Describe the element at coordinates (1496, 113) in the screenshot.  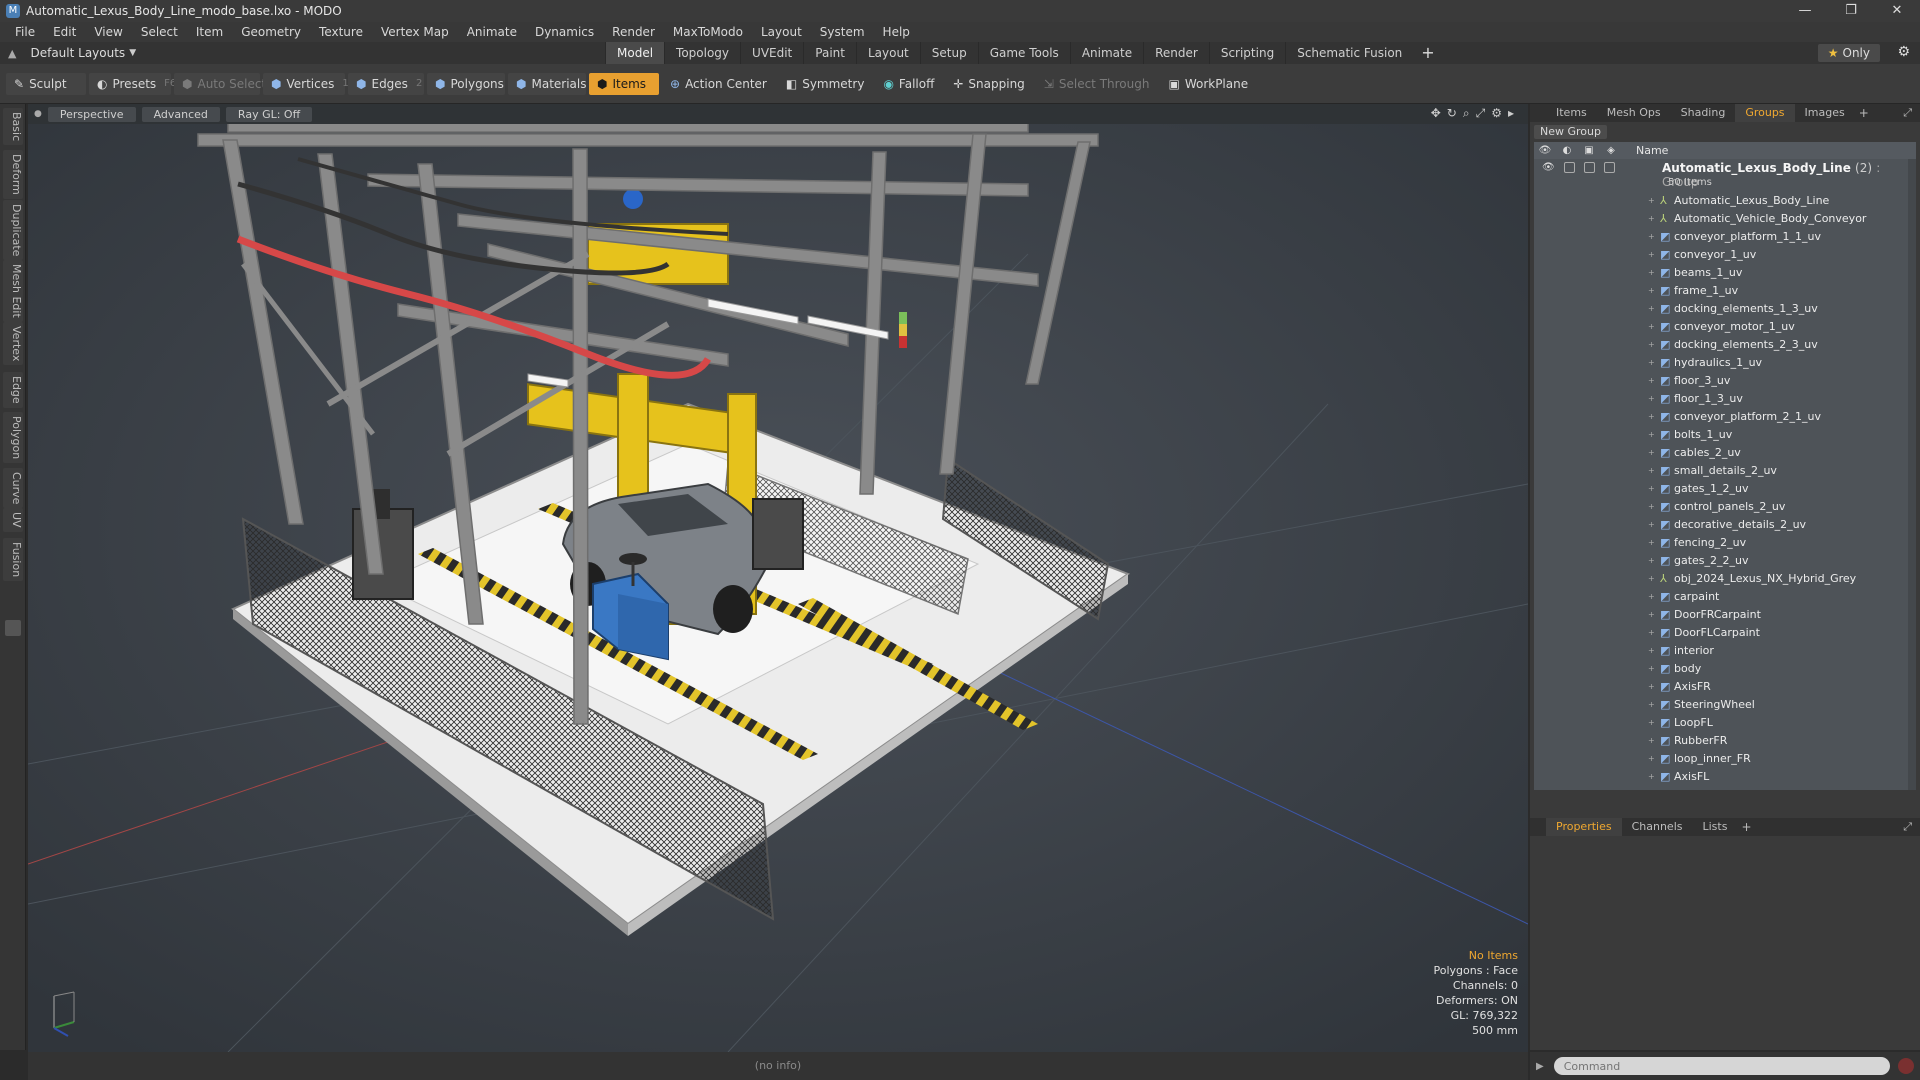
I see `viewport-gear-icon: ⚙` at that location.